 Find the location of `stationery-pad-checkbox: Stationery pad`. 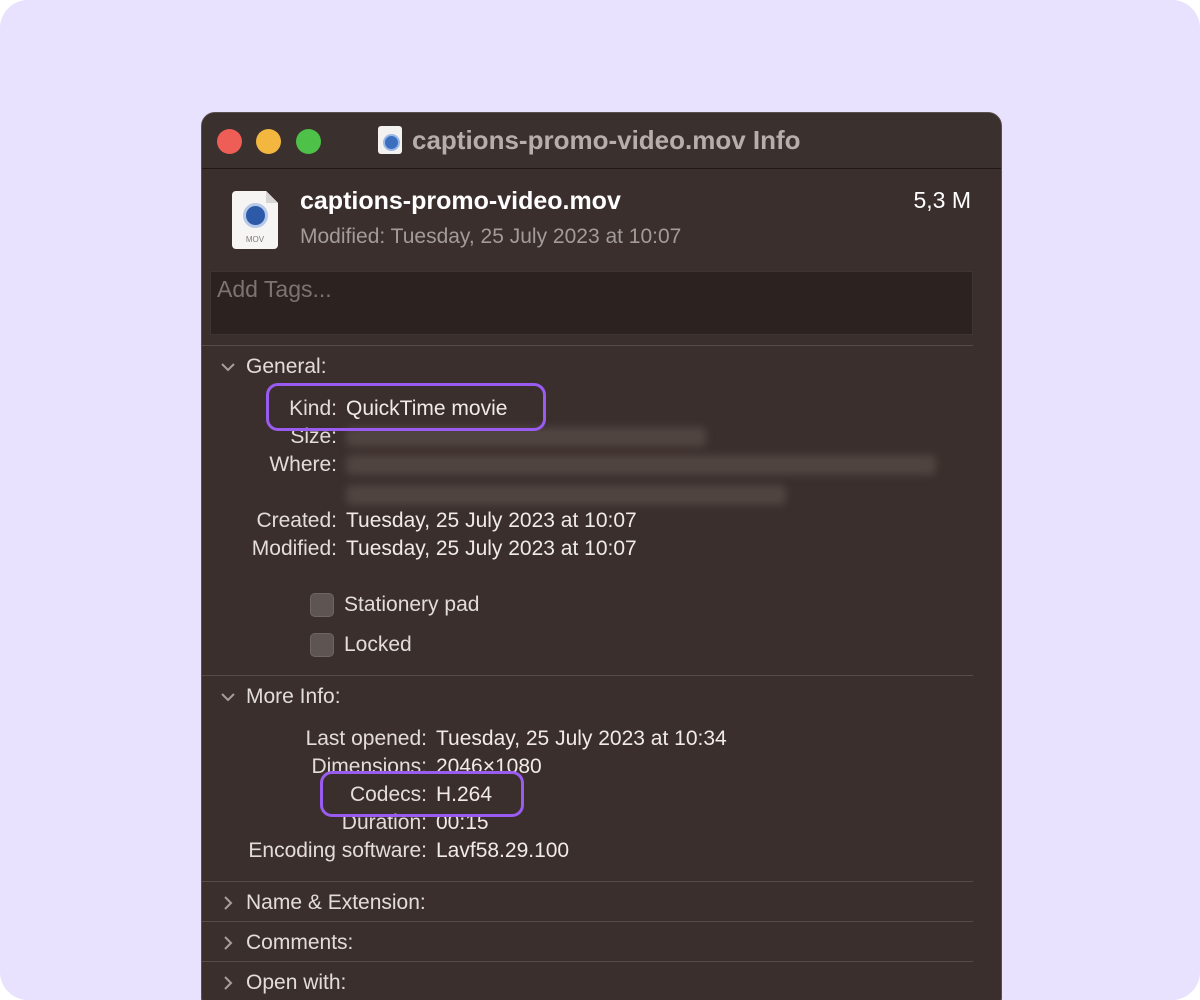

stationery-pad-checkbox: Stationery pad is located at coordinates (394, 605).